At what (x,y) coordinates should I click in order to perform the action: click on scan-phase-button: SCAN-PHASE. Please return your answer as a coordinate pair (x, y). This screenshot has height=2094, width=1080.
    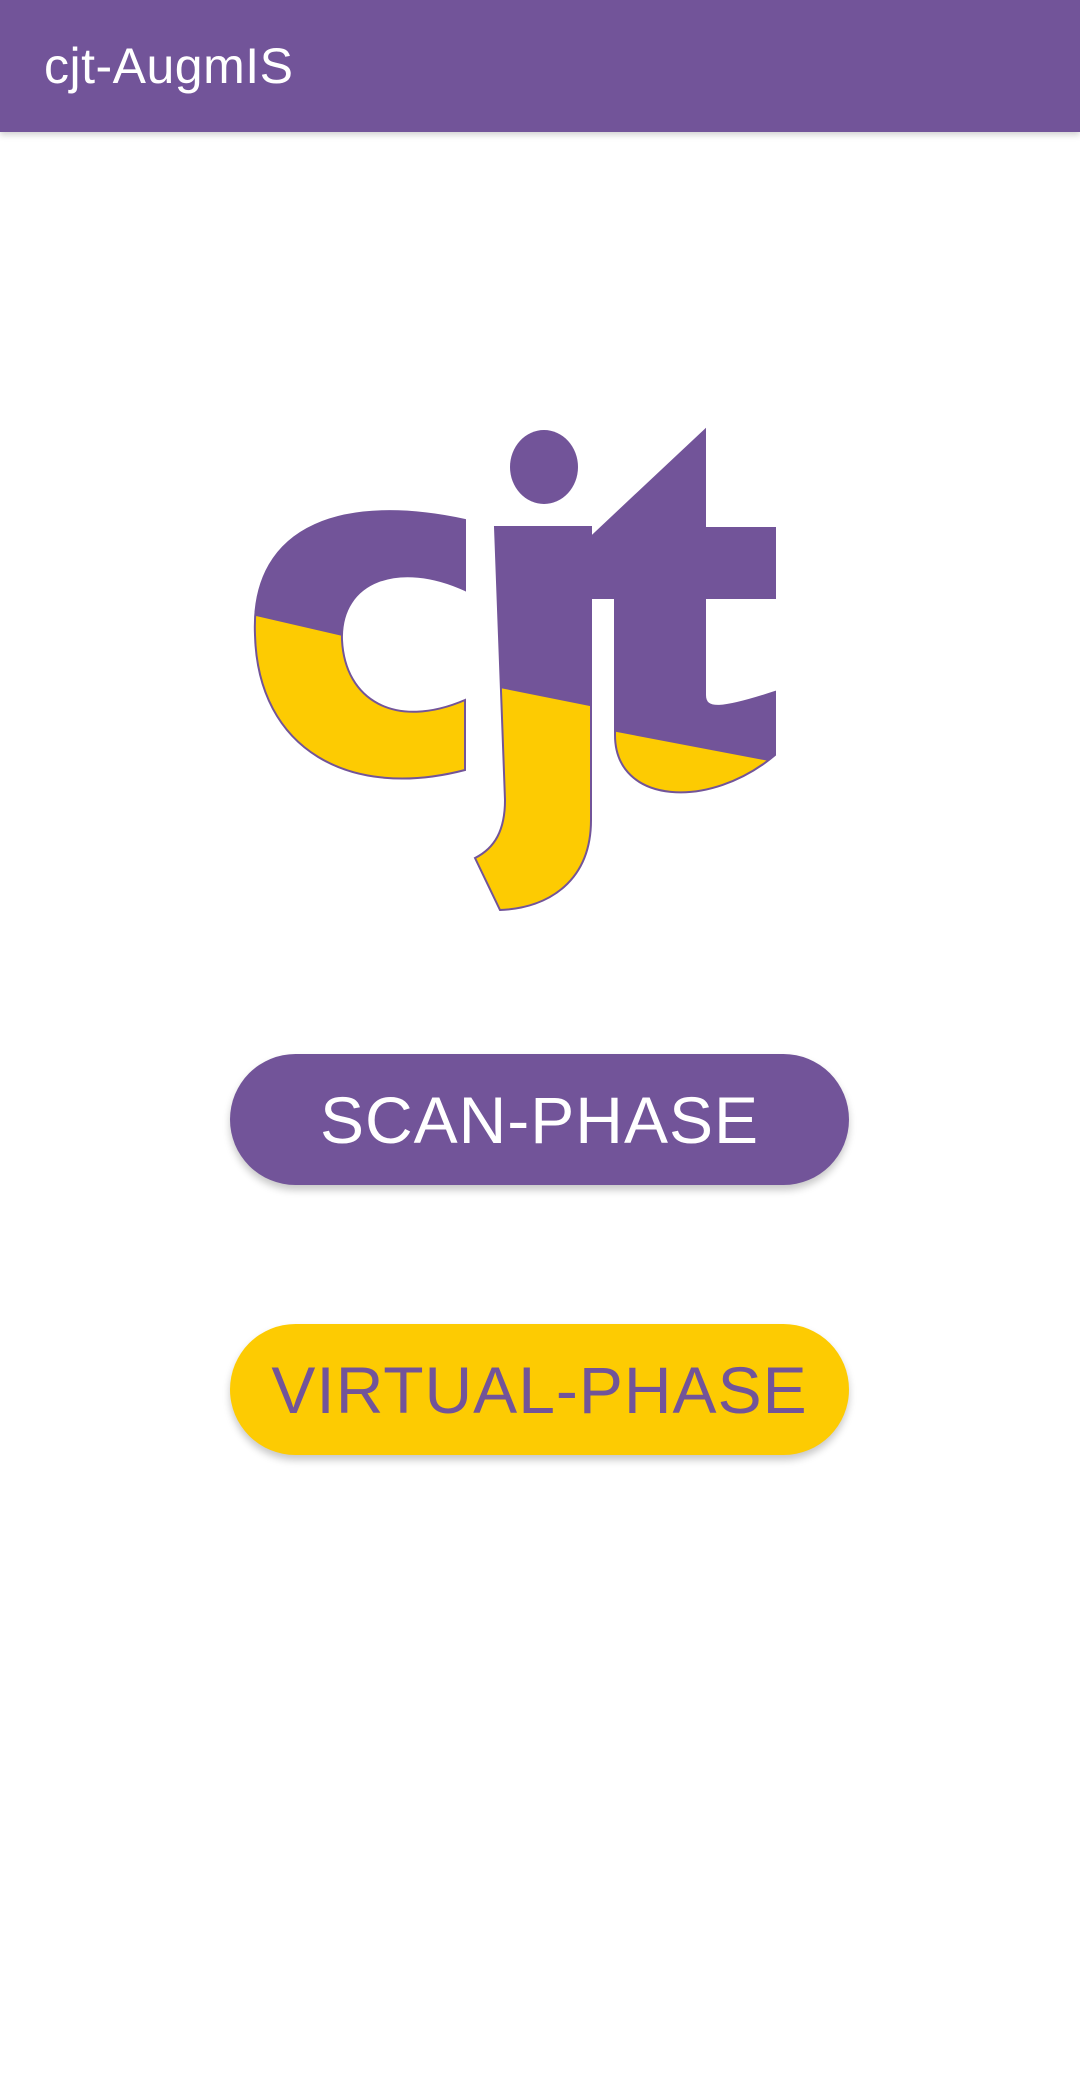
    Looking at the image, I should click on (539, 1119).